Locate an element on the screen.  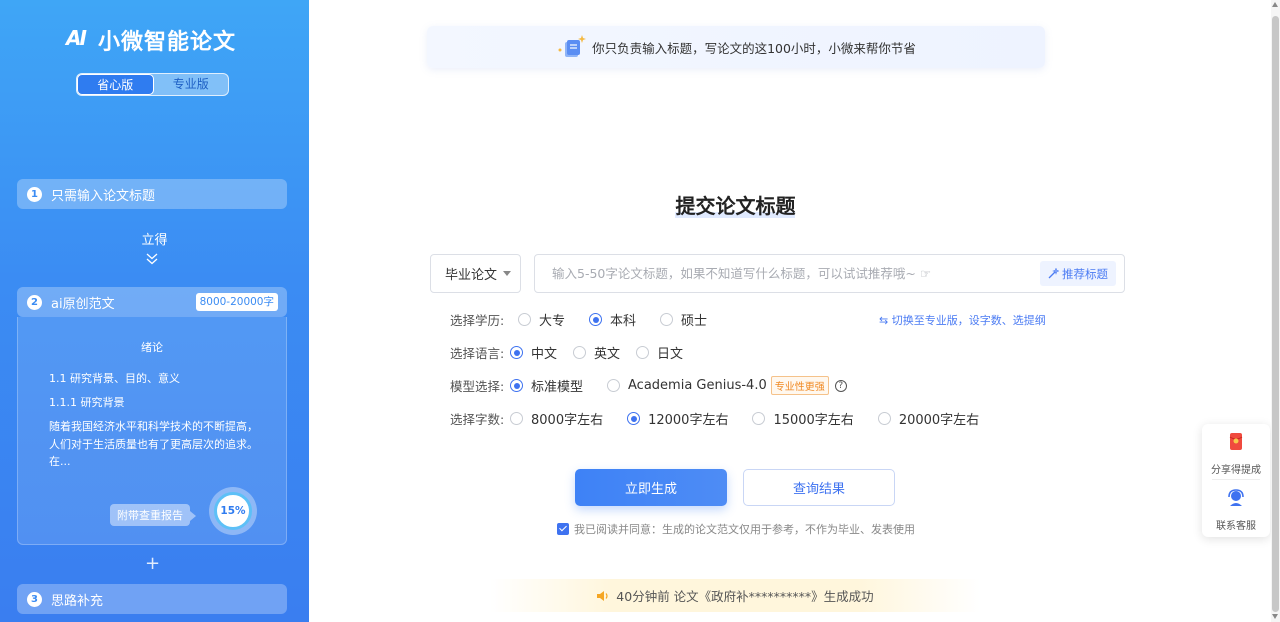
model-row: 模型选择: 标准模型 Academia Genius-4.0 专业性更强 ? is located at coordinates (648, 385).